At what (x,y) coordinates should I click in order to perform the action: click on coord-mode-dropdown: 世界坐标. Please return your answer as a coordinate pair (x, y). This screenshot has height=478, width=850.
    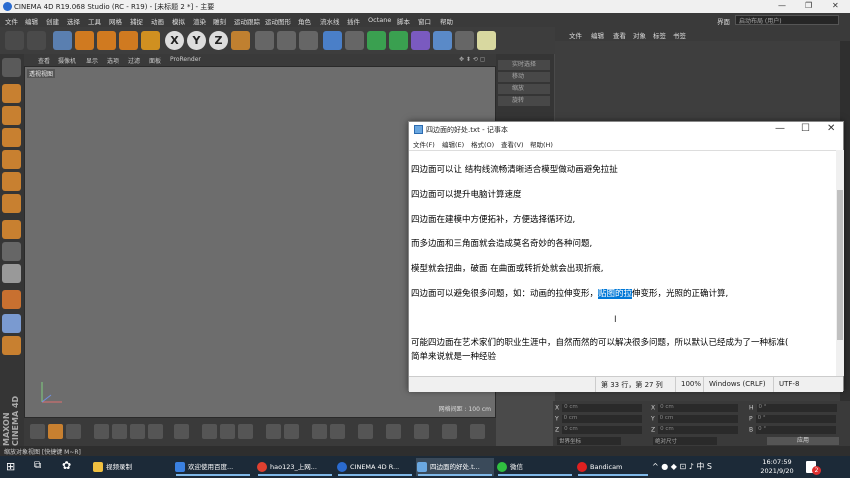
    Looking at the image, I should click on (589, 441).